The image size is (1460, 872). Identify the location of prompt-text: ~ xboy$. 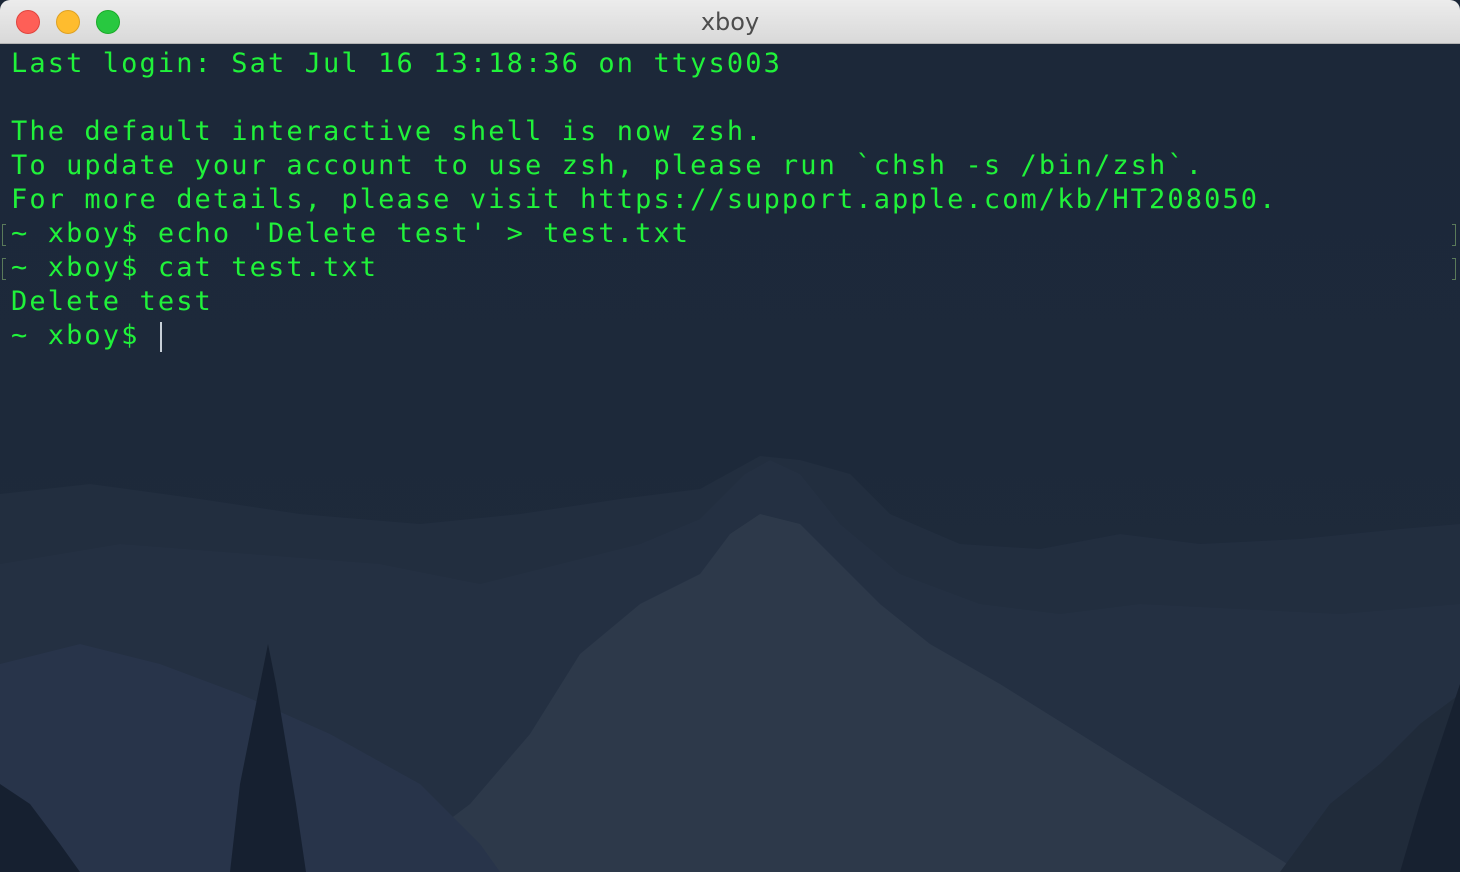
(84, 335).